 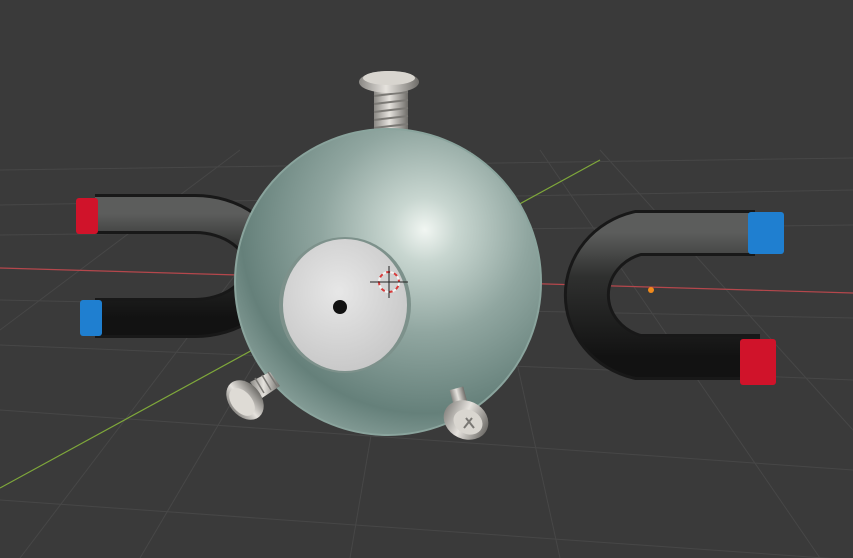 I want to click on screw-bottom-left, so click(x=249, y=399).